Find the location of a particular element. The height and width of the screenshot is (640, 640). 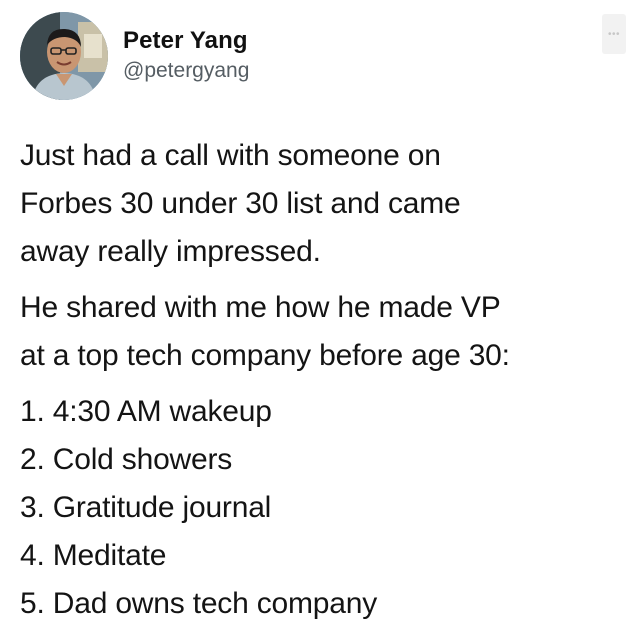

author-name: Peter Yang is located at coordinates (185, 41).